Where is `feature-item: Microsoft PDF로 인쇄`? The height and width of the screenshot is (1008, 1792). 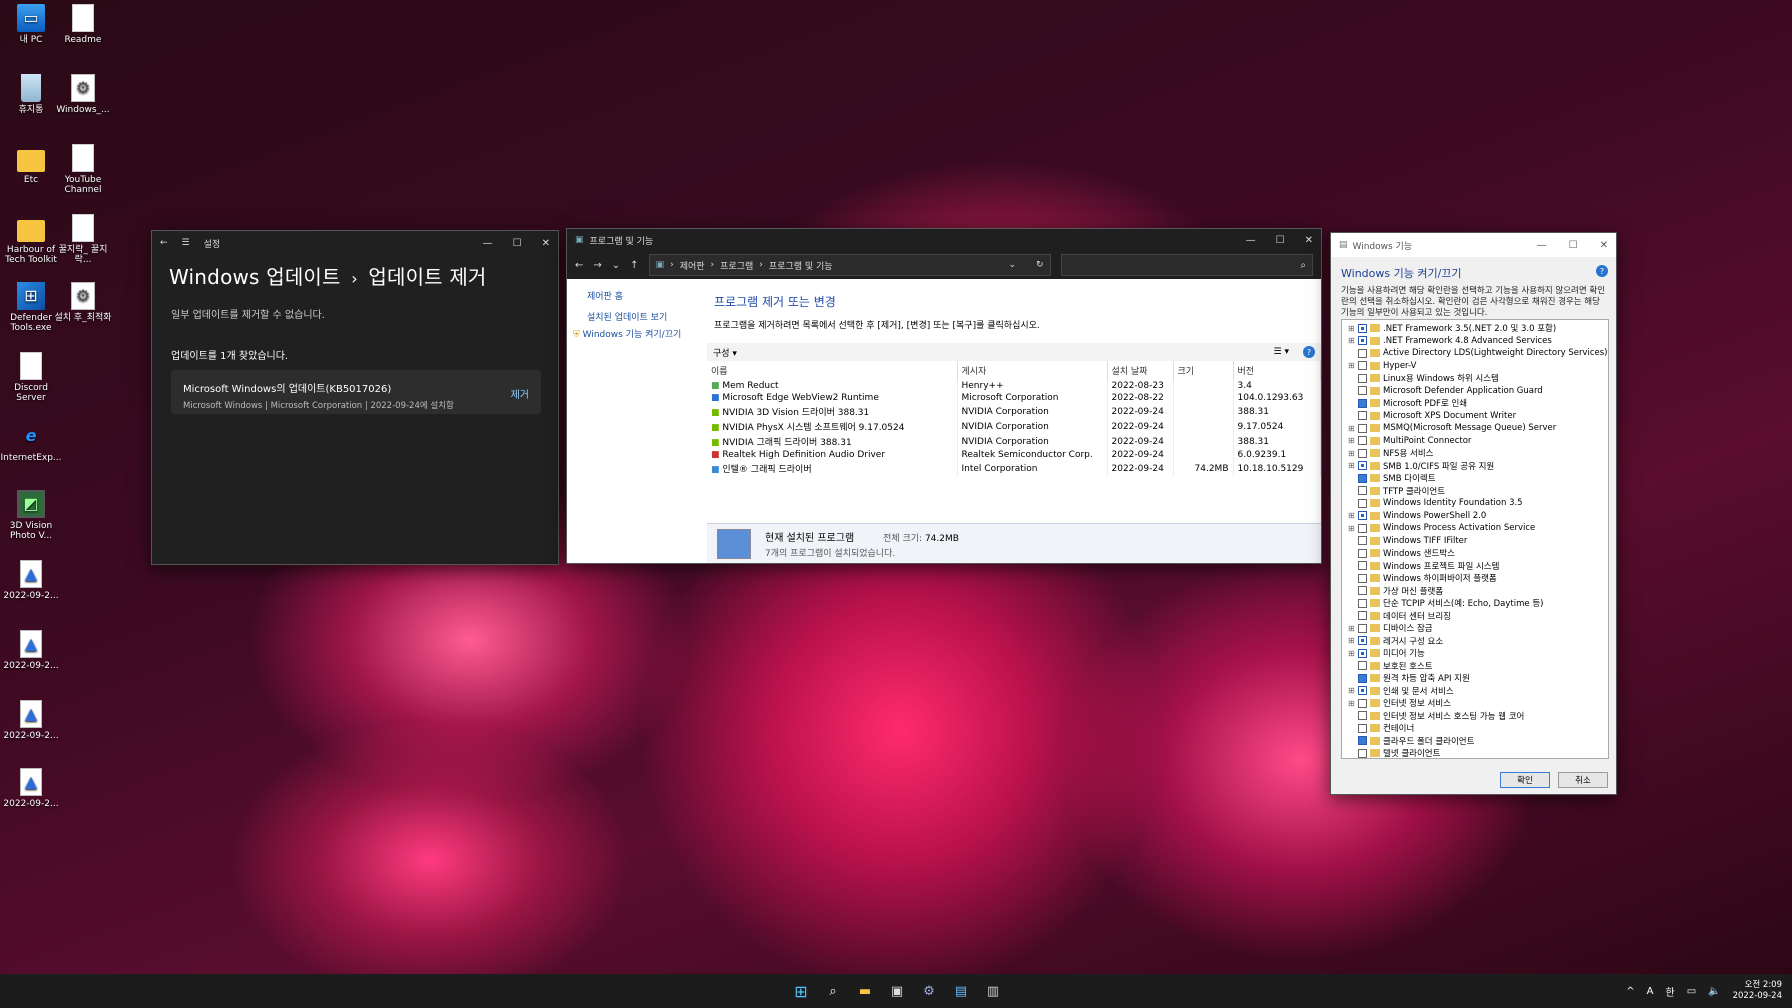
feature-item: Microsoft PDF로 인쇄 is located at coordinates (1478, 403).